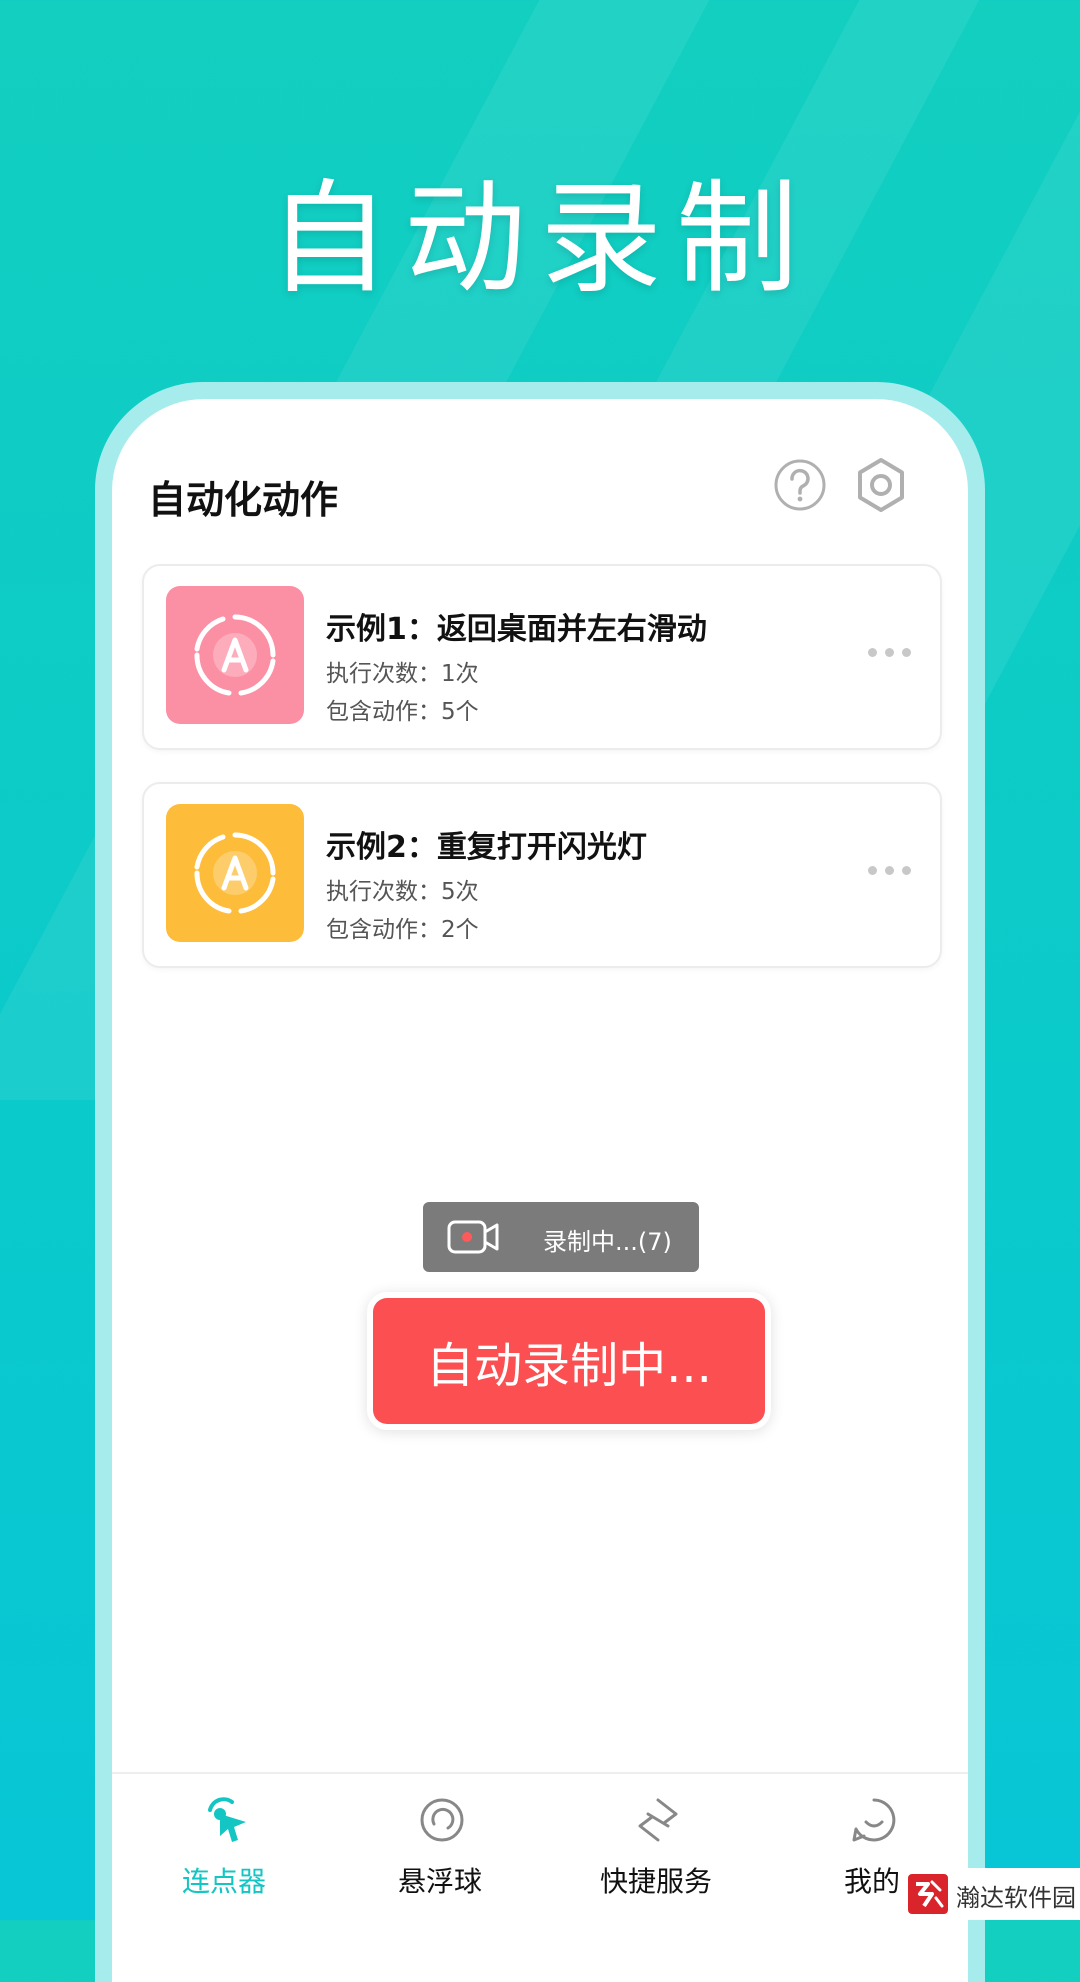 This screenshot has width=1080, height=1982. Describe the element at coordinates (542, 657) in the screenshot. I see `list-item: 示例1：返回桌面并左右滑动 执行次数：1次 包含动作：5个` at that location.